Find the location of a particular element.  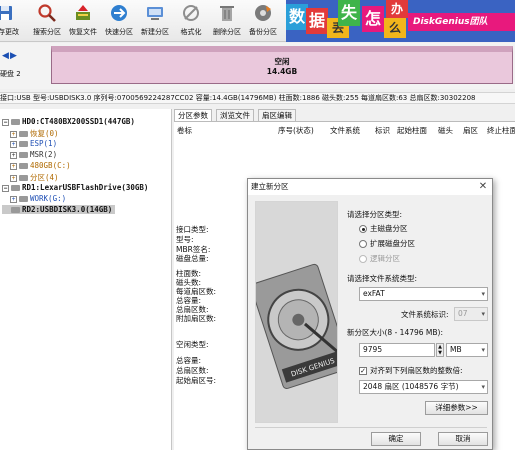

align-select: 2048 扇区 (1048576 字节) ▾ is located at coordinates (423, 387).